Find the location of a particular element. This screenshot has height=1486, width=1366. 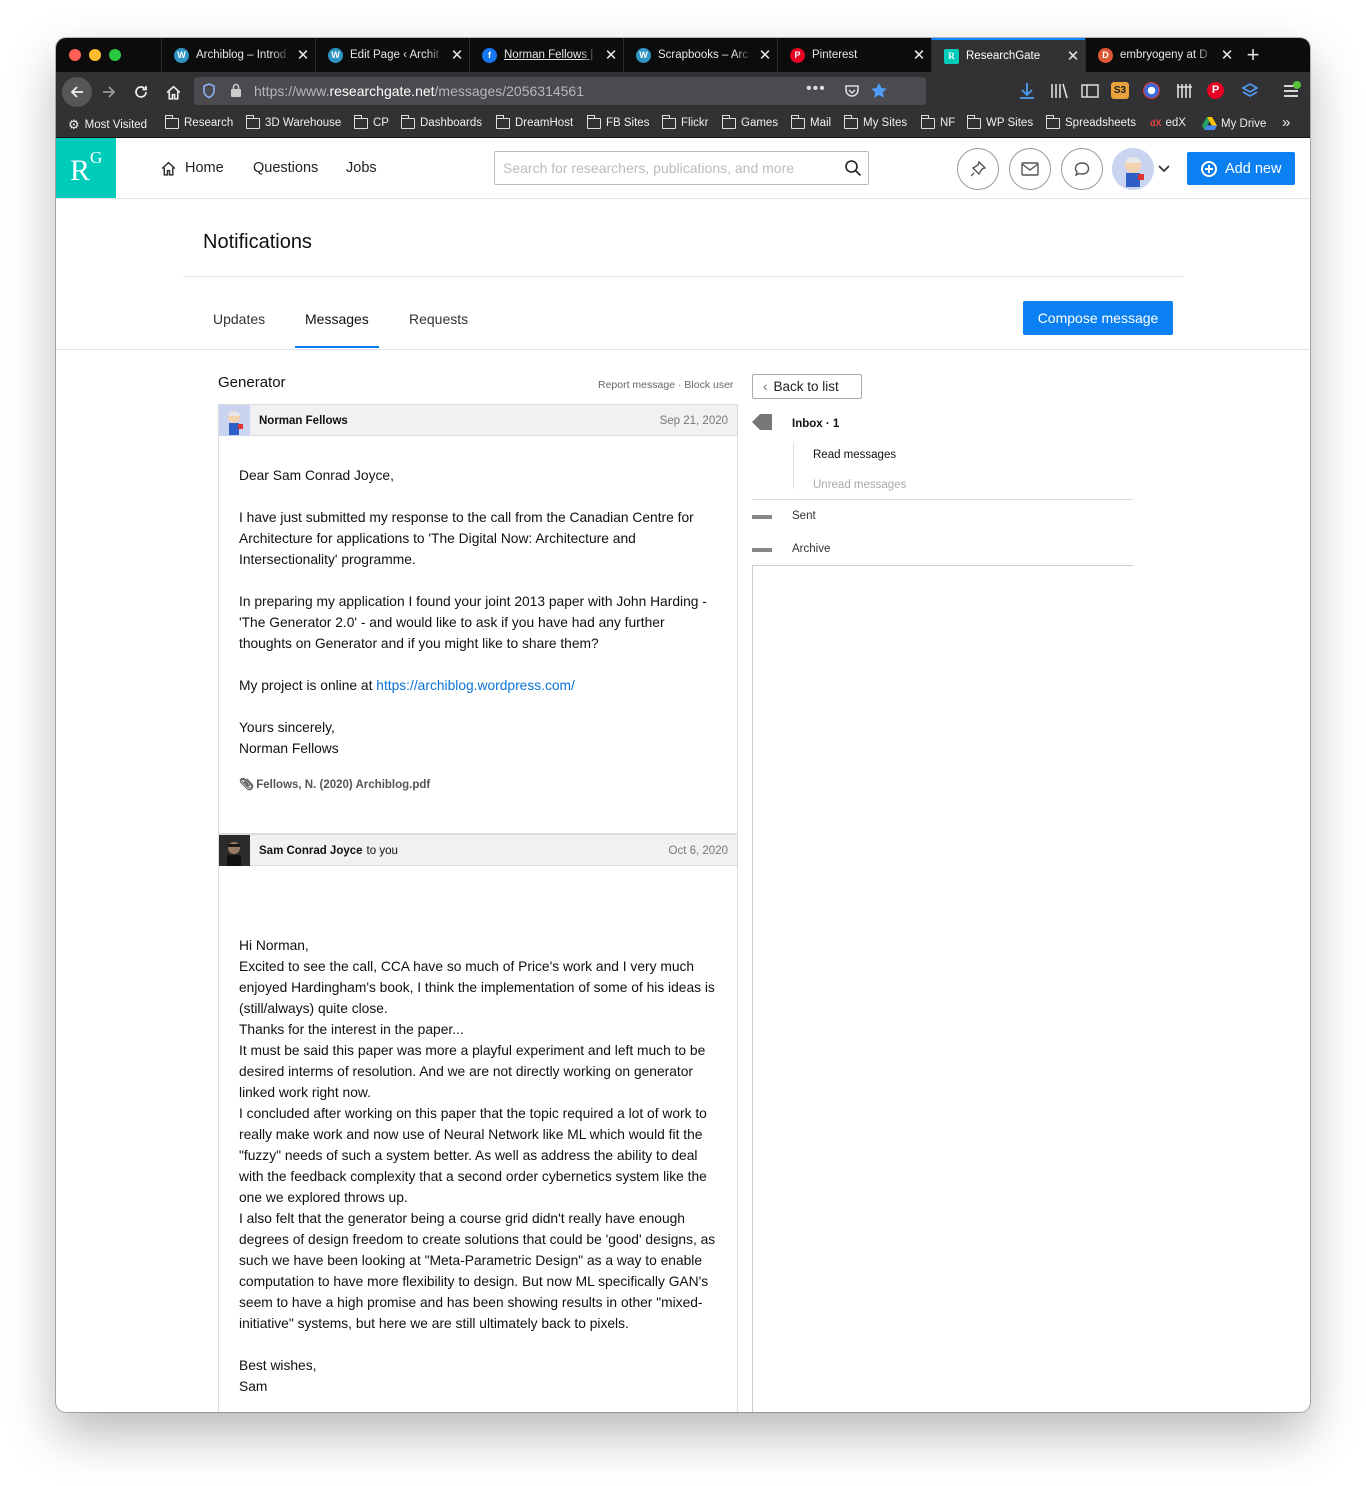

folder-sent: Sent is located at coordinates (942, 516).